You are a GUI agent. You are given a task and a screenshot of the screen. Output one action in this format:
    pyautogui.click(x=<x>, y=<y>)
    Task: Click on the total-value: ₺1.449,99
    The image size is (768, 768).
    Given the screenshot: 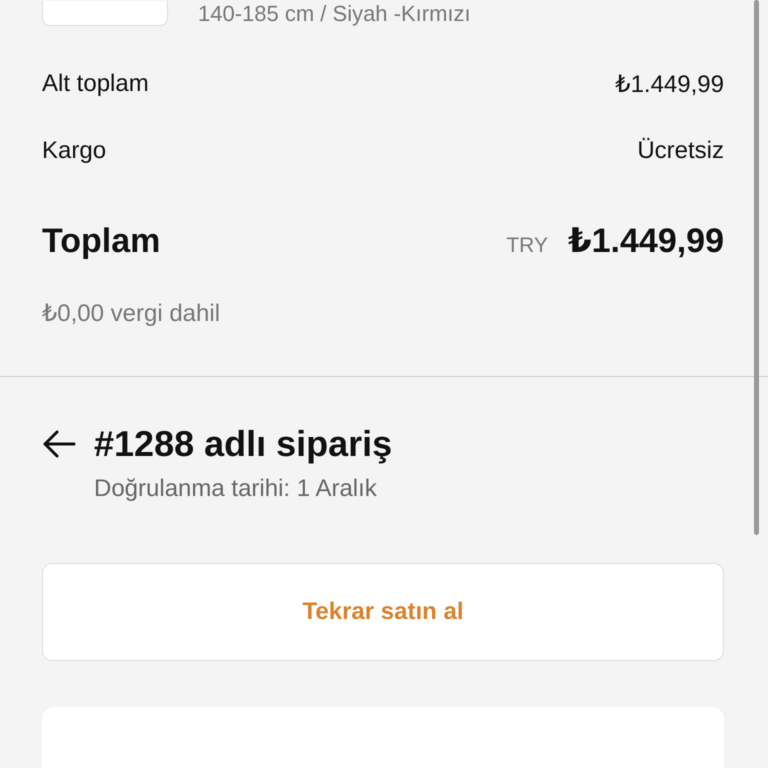 What is the action you would take?
    pyautogui.click(x=646, y=241)
    